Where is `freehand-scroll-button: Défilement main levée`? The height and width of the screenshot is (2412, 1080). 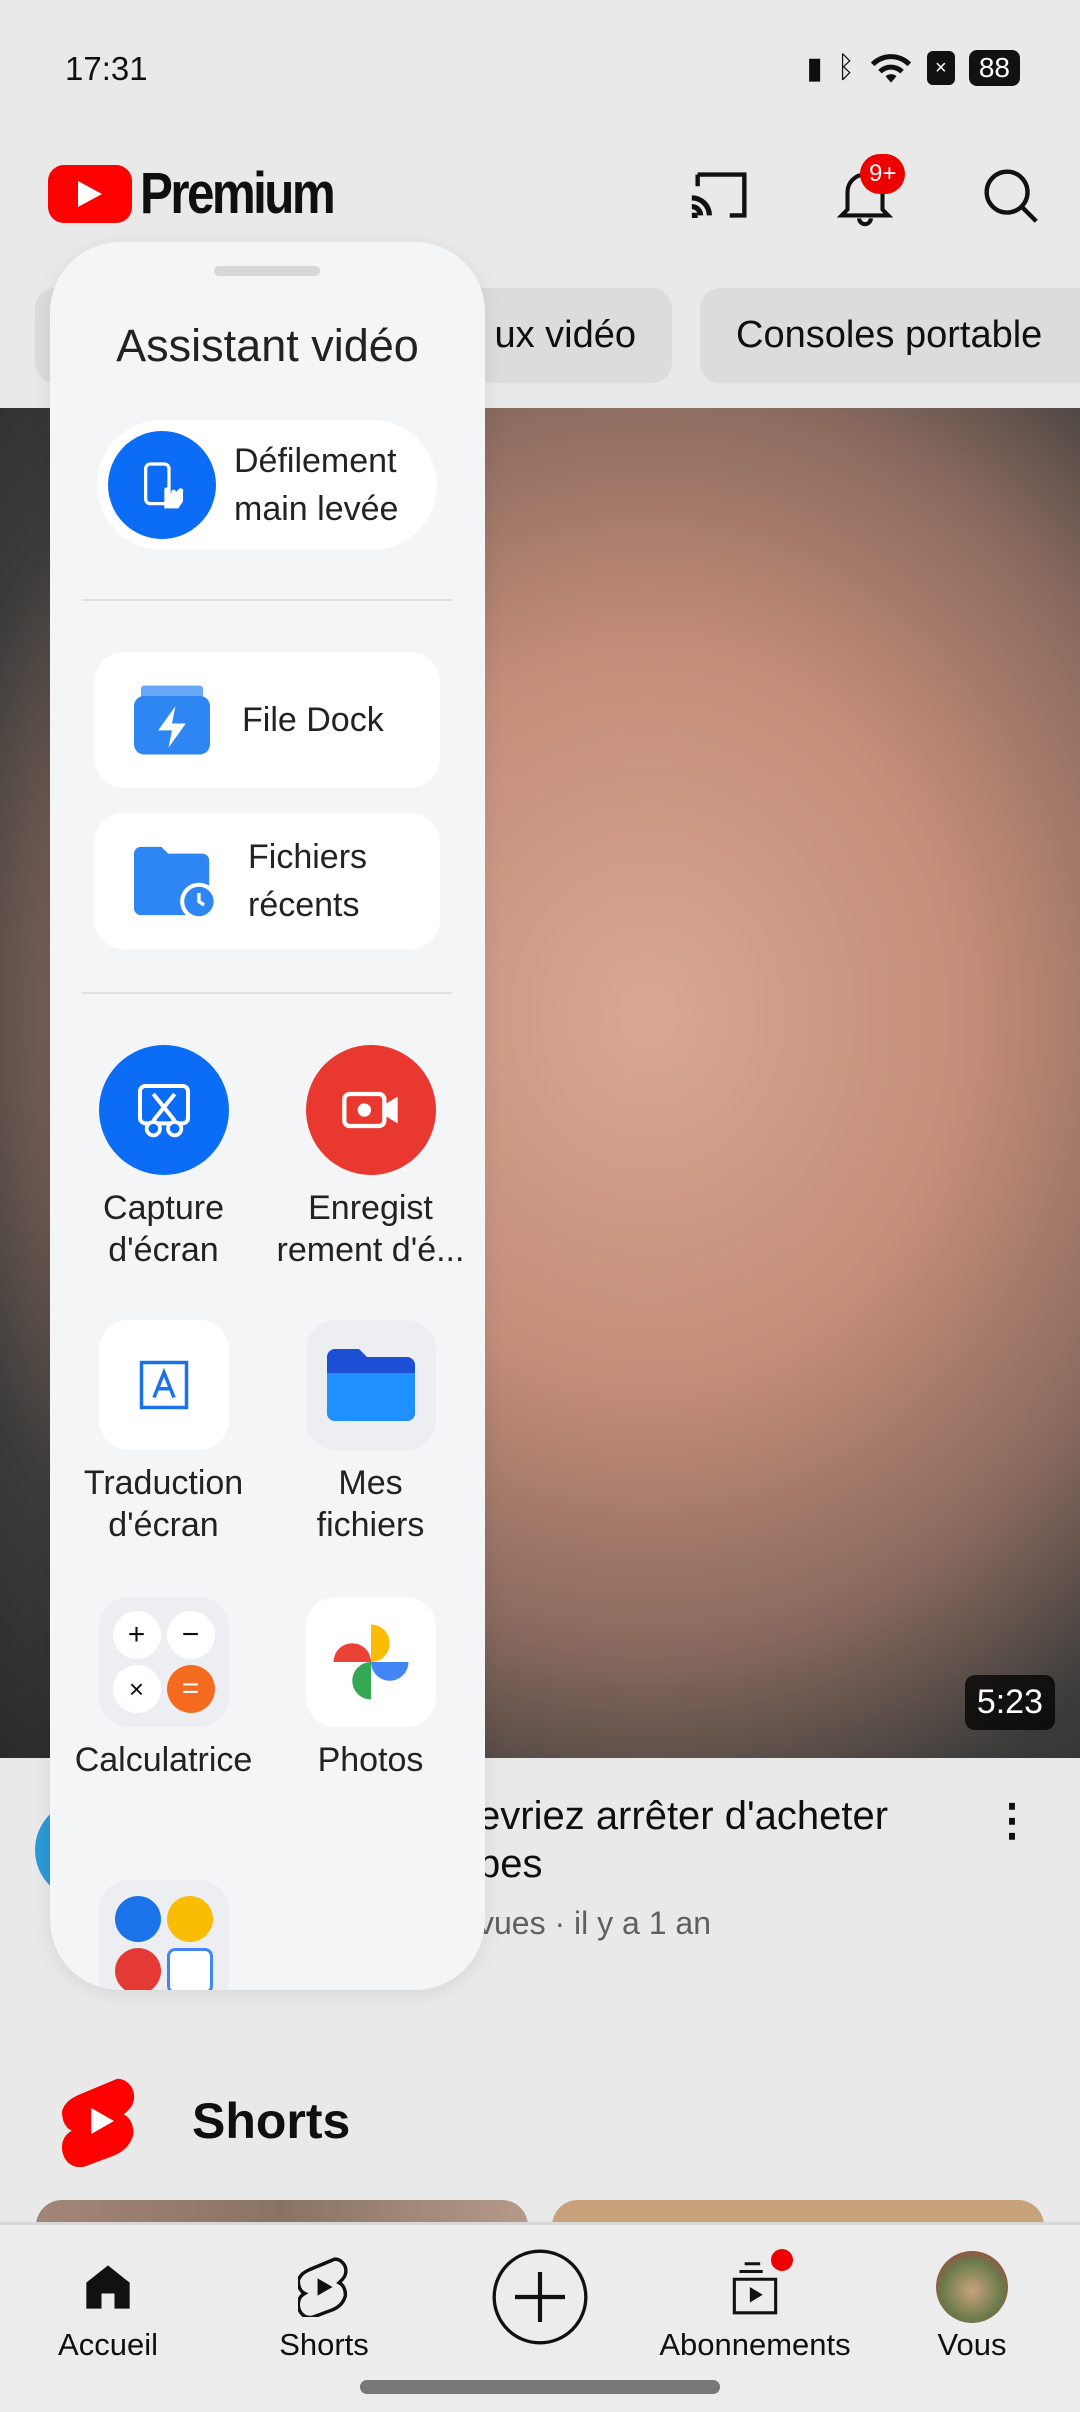
freehand-scroll-button: Défilement main levée is located at coordinates (267, 485).